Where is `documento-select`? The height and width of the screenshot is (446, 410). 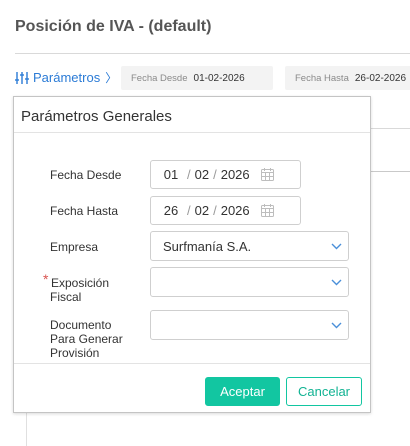 documento-select is located at coordinates (249, 325).